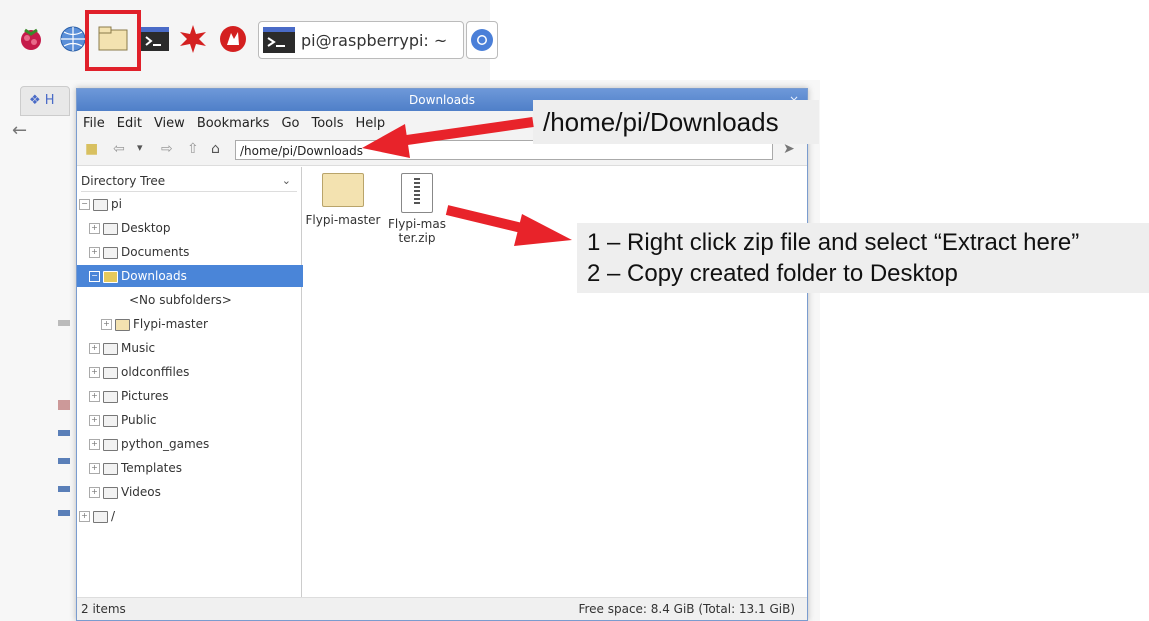  What do you see at coordinates (467, 181) in the screenshot?
I see `annotation-arrows` at bounding box center [467, 181].